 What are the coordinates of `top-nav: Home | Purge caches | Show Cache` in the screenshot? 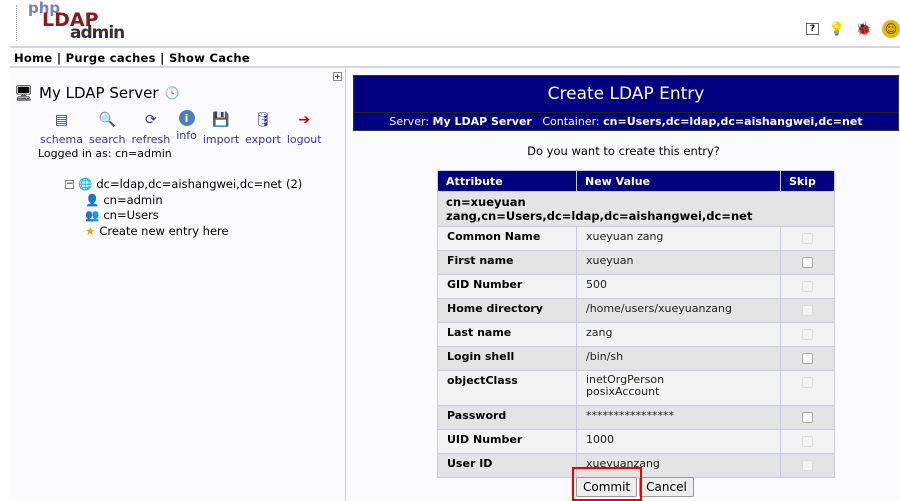 It's located at (132, 58).